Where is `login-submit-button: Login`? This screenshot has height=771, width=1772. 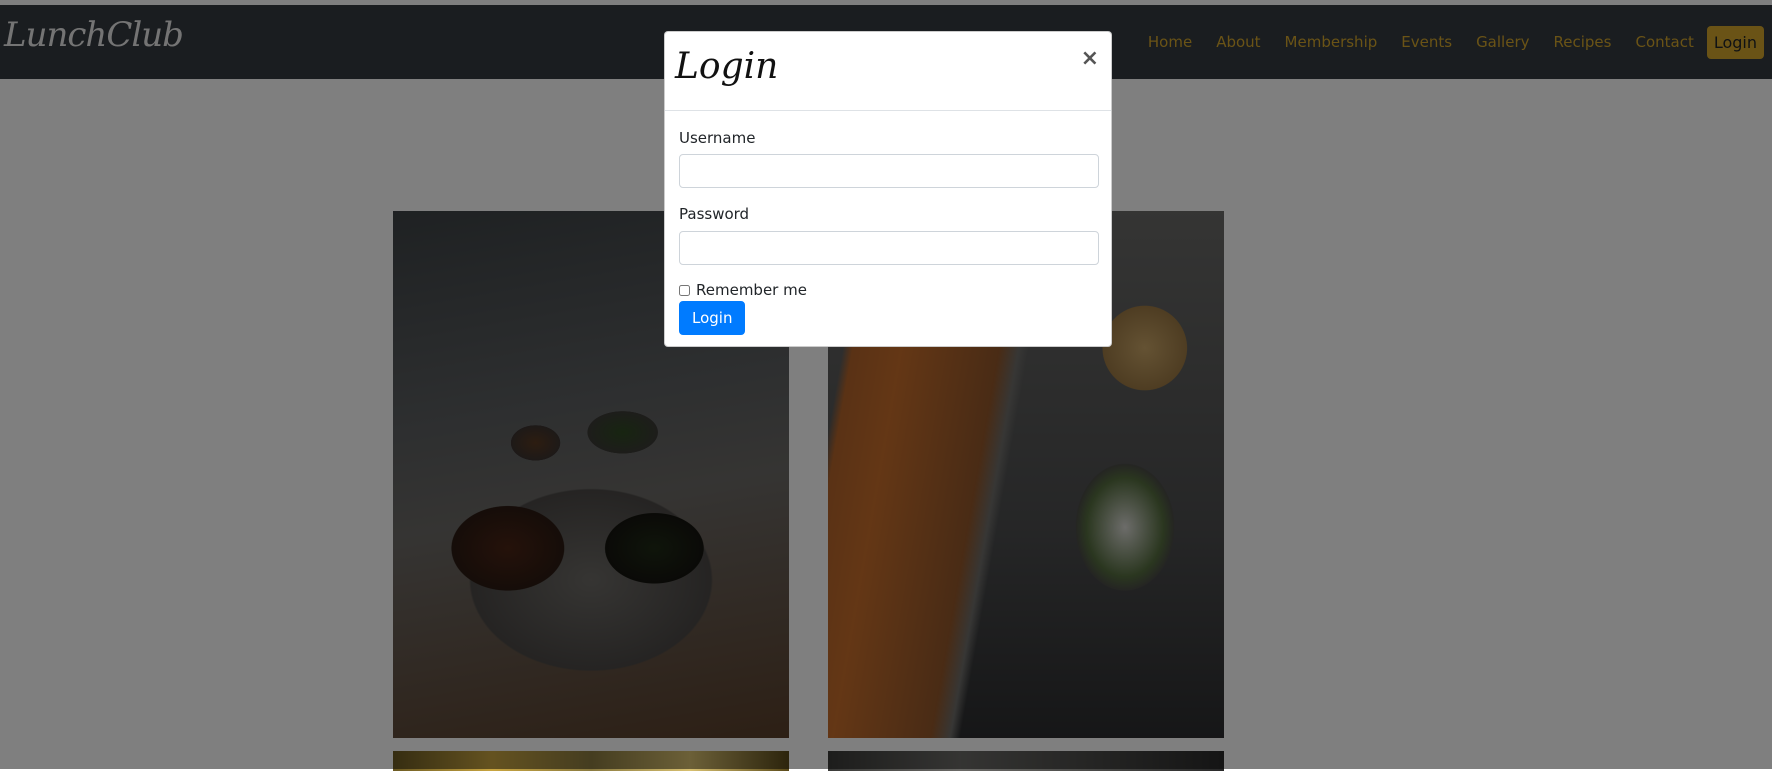
login-submit-button: Login is located at coordinates (712, 318).